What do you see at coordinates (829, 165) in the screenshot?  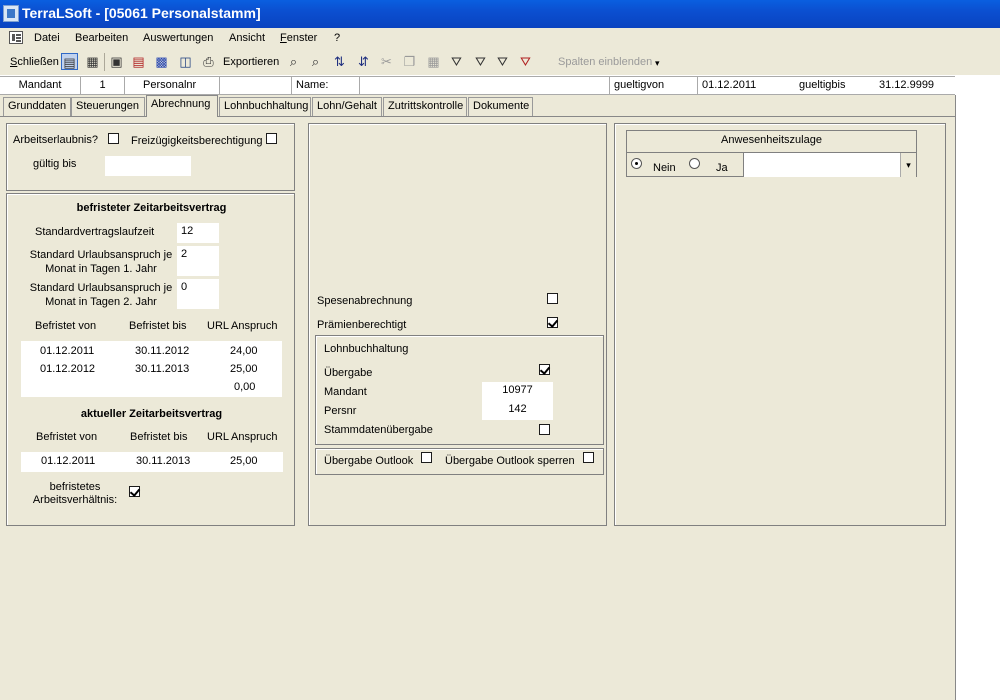 I see `zulage-select: ▾` at bounding box center [829, 165].